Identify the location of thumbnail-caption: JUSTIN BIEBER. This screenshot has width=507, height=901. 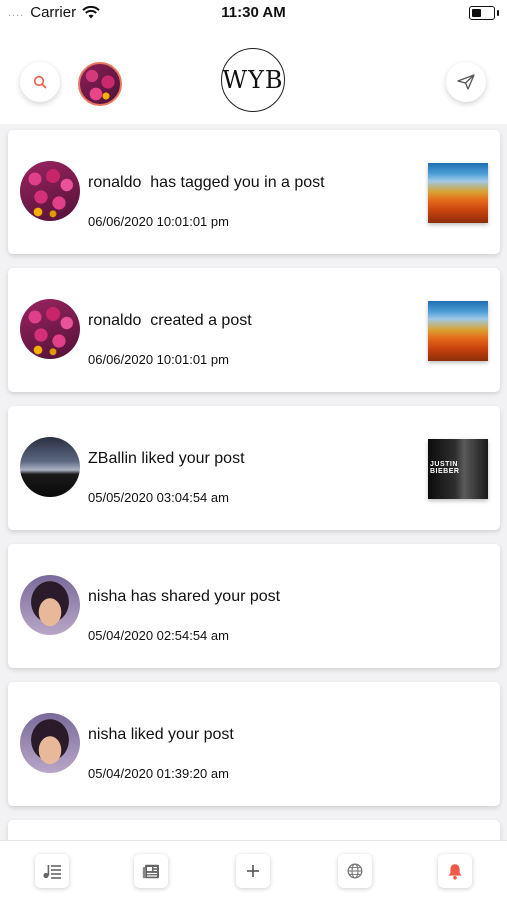
(445, 468).